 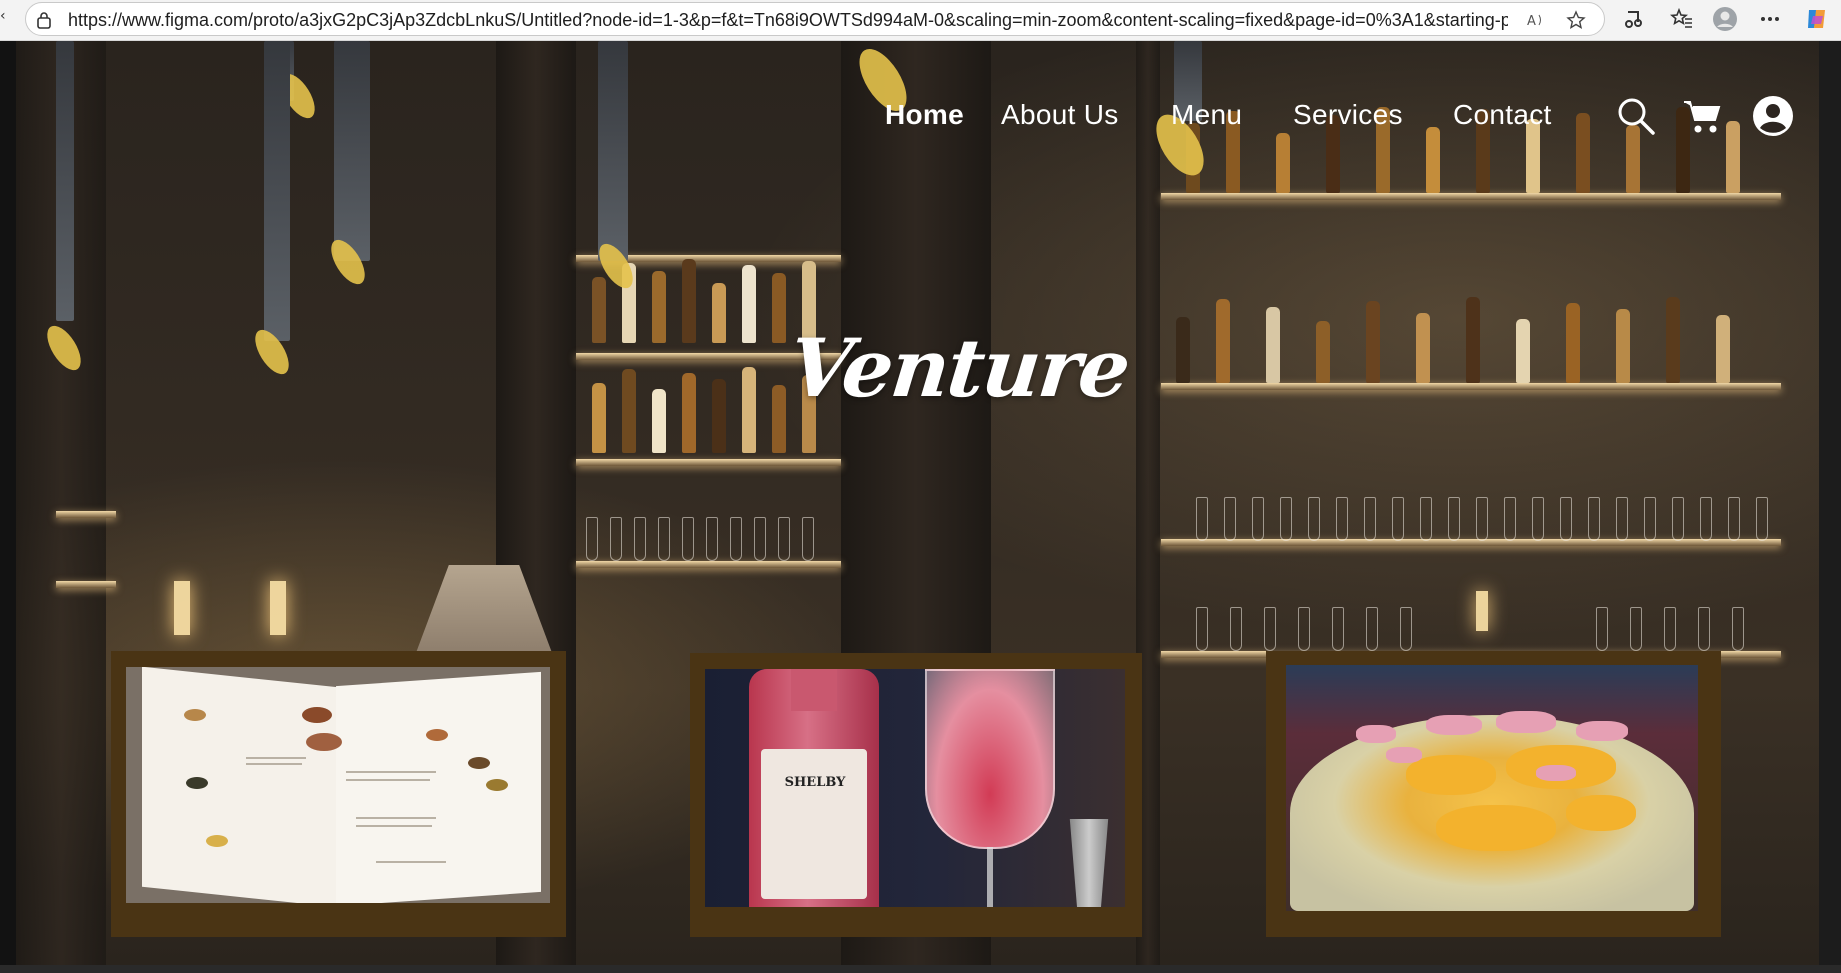 I want to click on nav-menu: Menu, so click(x=1206, y=115).